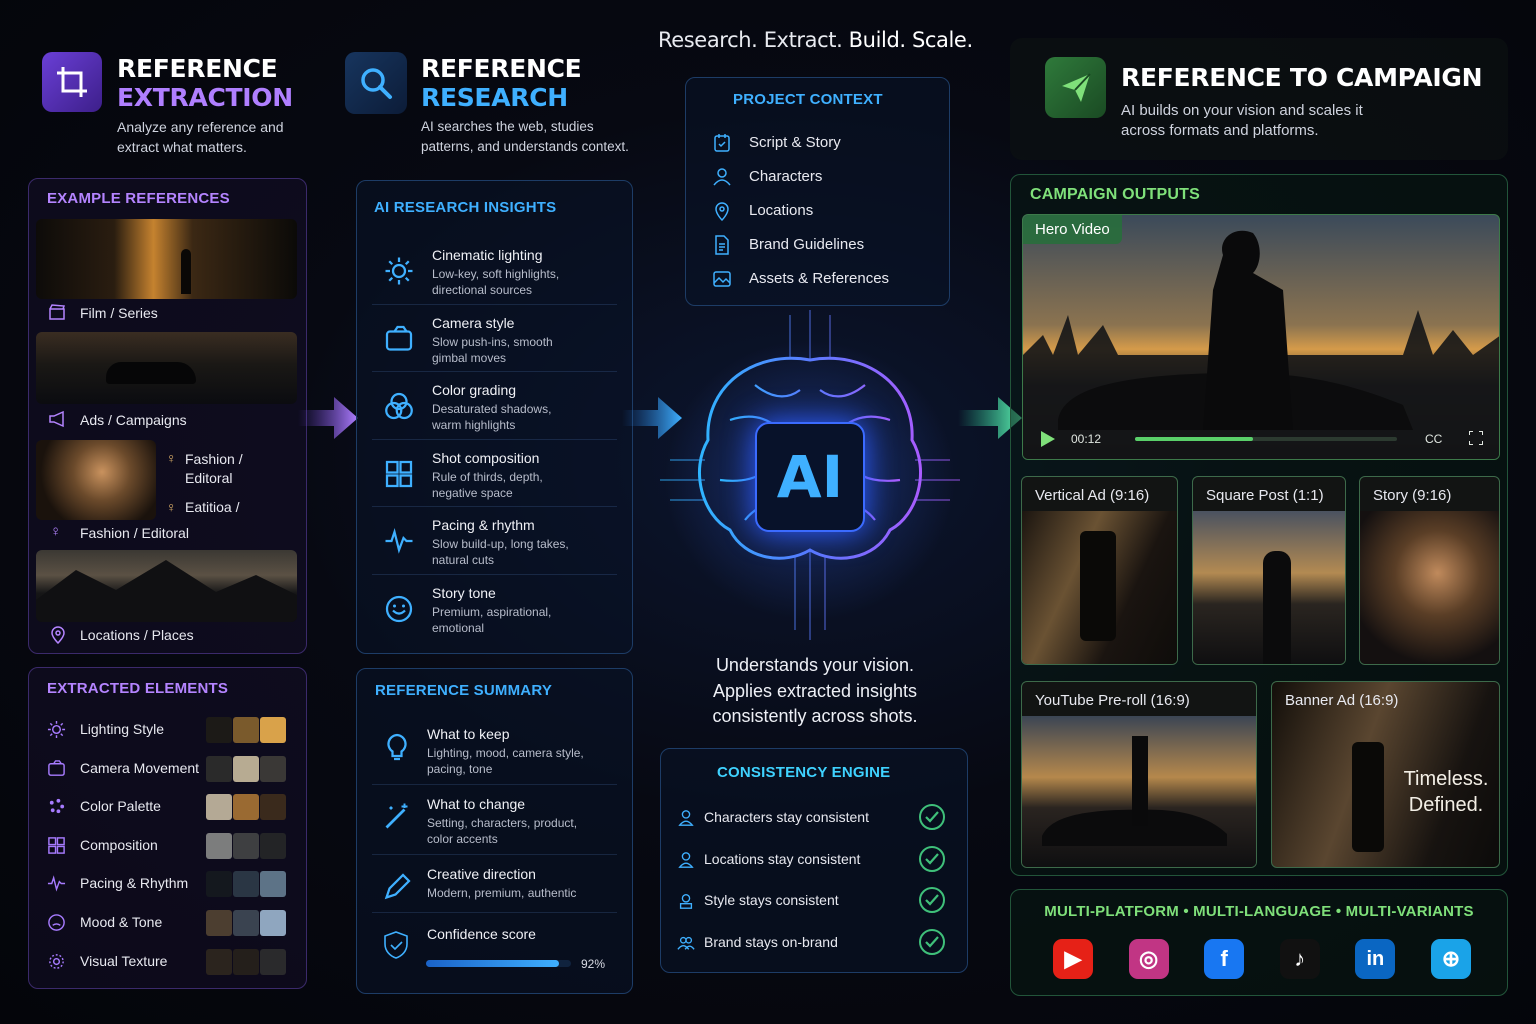 This screenshot has height=1024, width=1536. Describe the element at coordinates (57, 312) in the screenshot. I see `clapperboard-icon` at that location.